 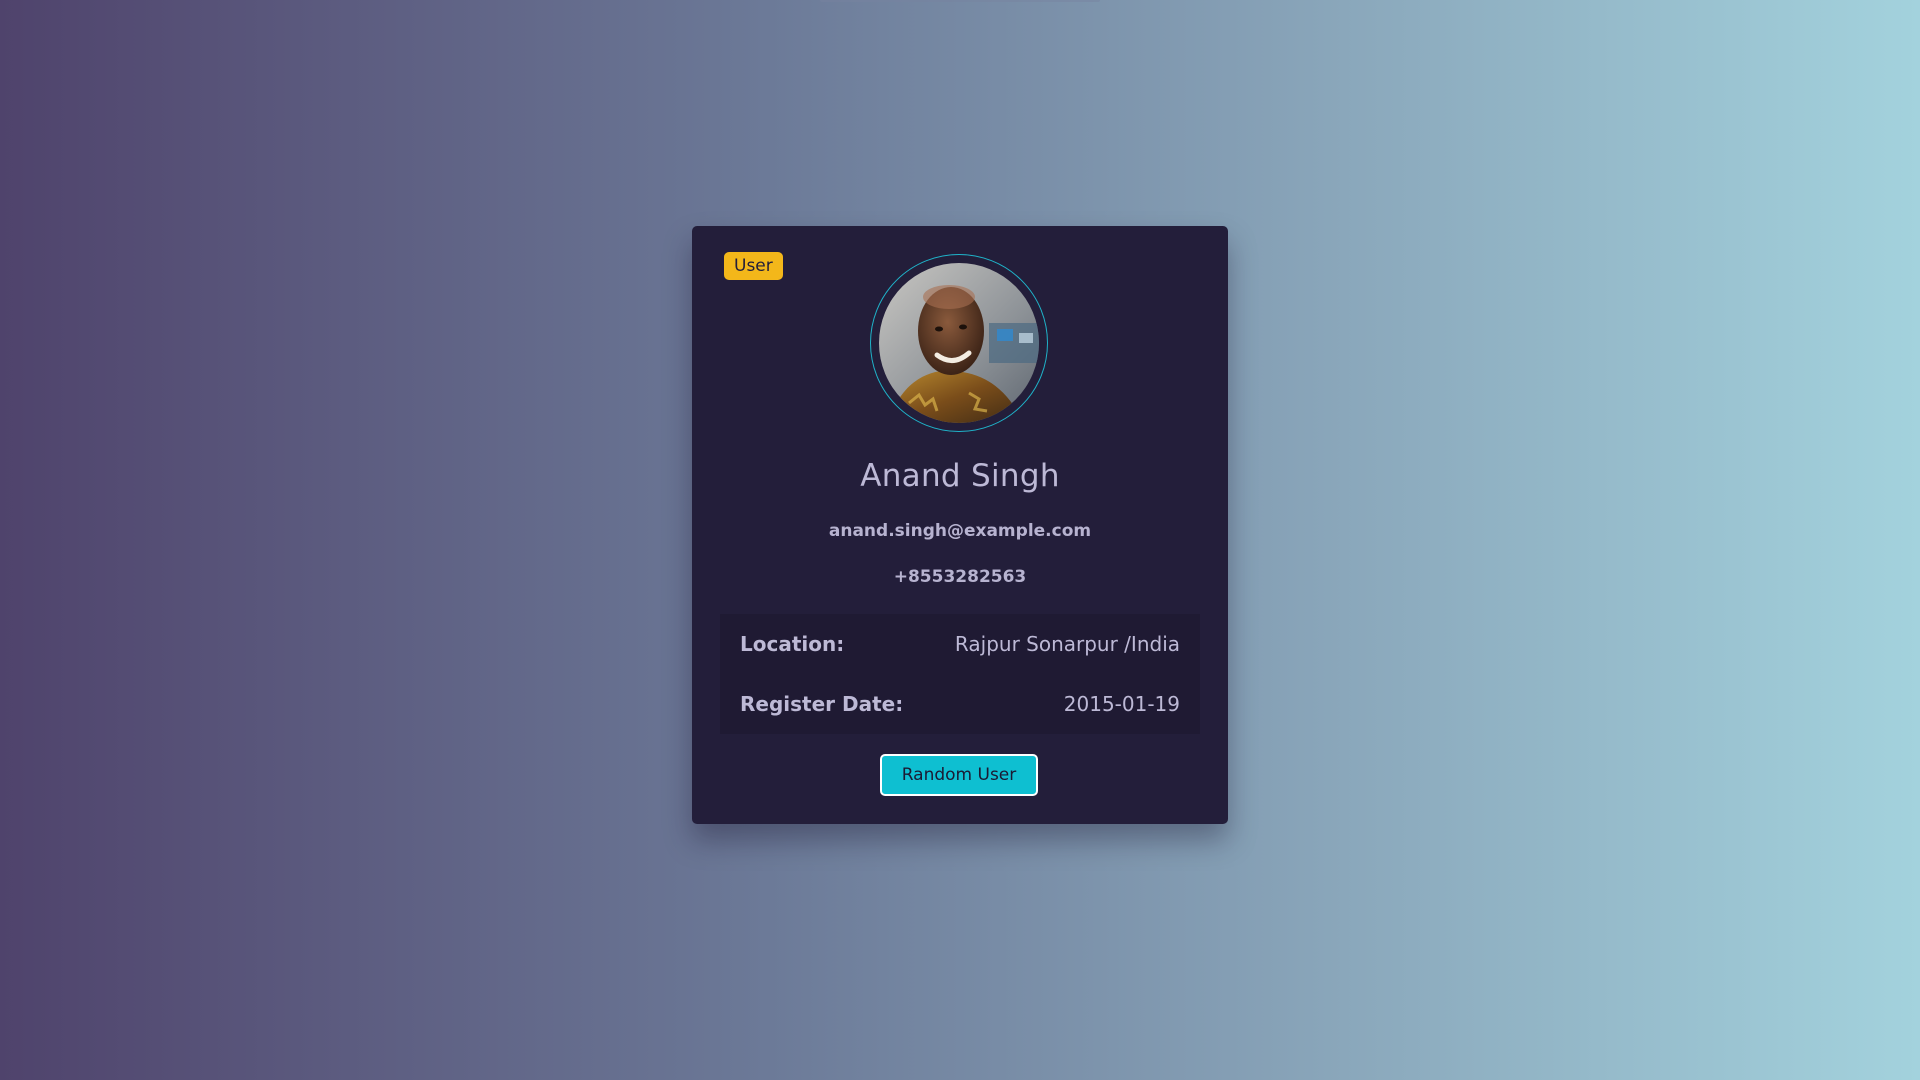 I want to click on role-badge: User, so click(x=753, y=266).